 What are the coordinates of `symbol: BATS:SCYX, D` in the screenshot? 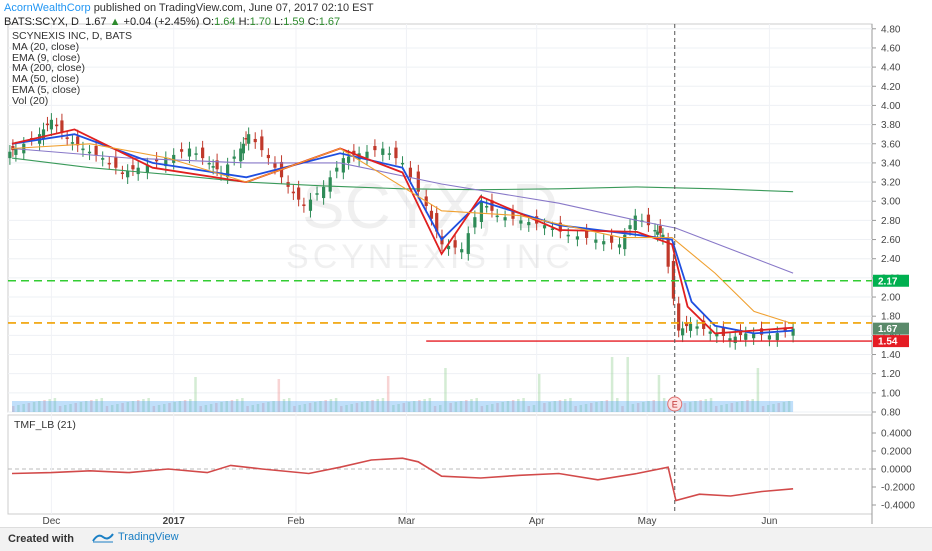 It's located at (41, 22).